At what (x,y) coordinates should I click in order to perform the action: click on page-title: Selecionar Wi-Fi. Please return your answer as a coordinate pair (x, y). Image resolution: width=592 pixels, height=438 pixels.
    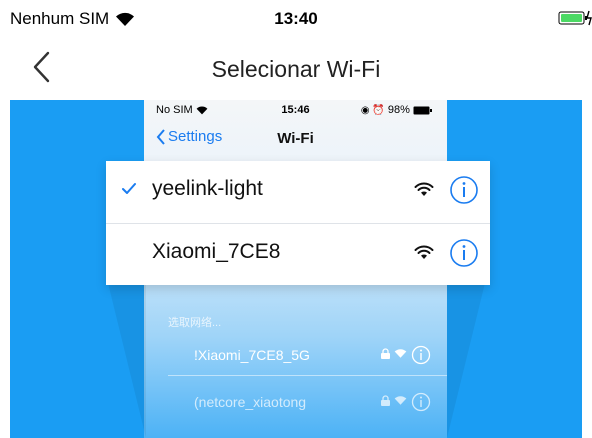
    Looking at the image, I should click on (296, 69).